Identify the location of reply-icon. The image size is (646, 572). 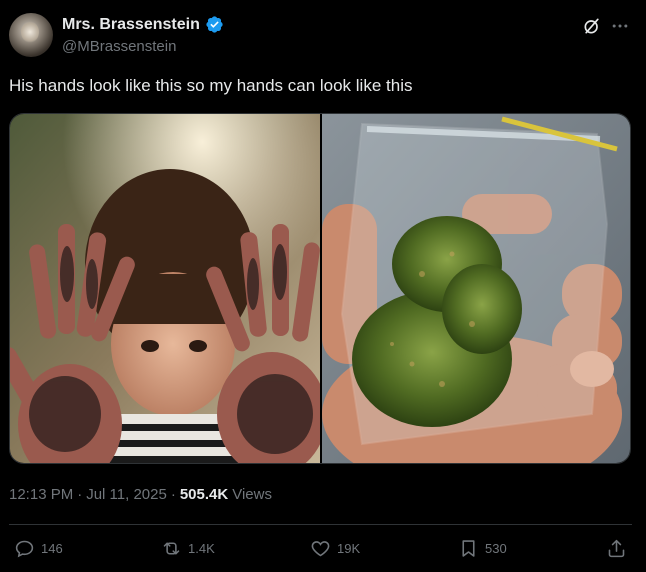
(24, 549).